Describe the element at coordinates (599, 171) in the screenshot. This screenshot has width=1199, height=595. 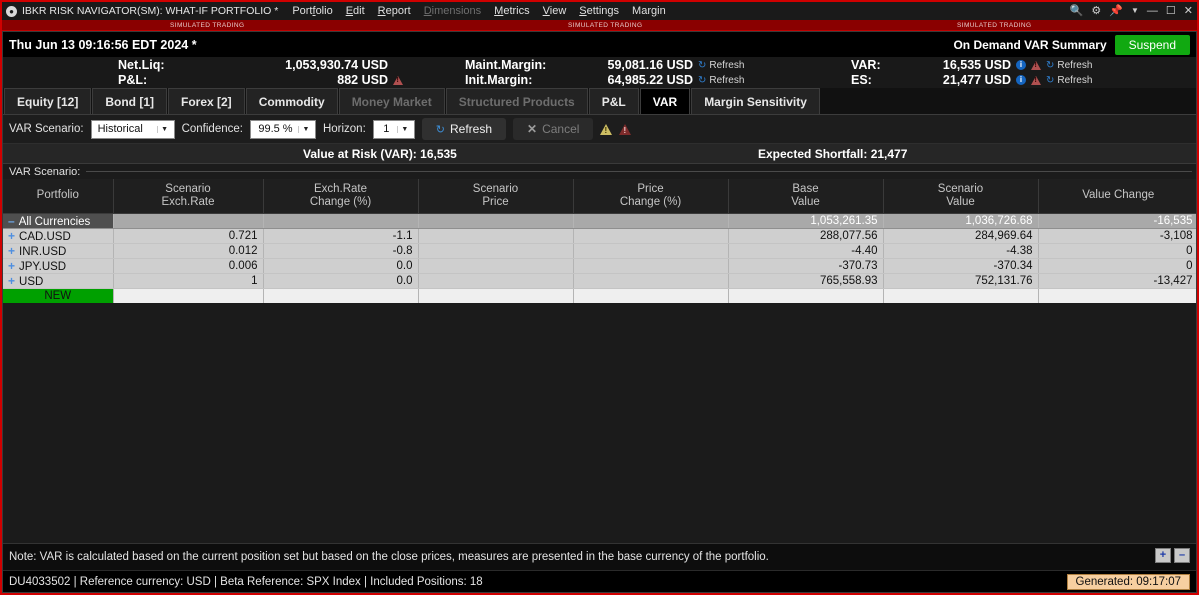
I see `scenario-group-strip: VAR Scenario:` at that location.